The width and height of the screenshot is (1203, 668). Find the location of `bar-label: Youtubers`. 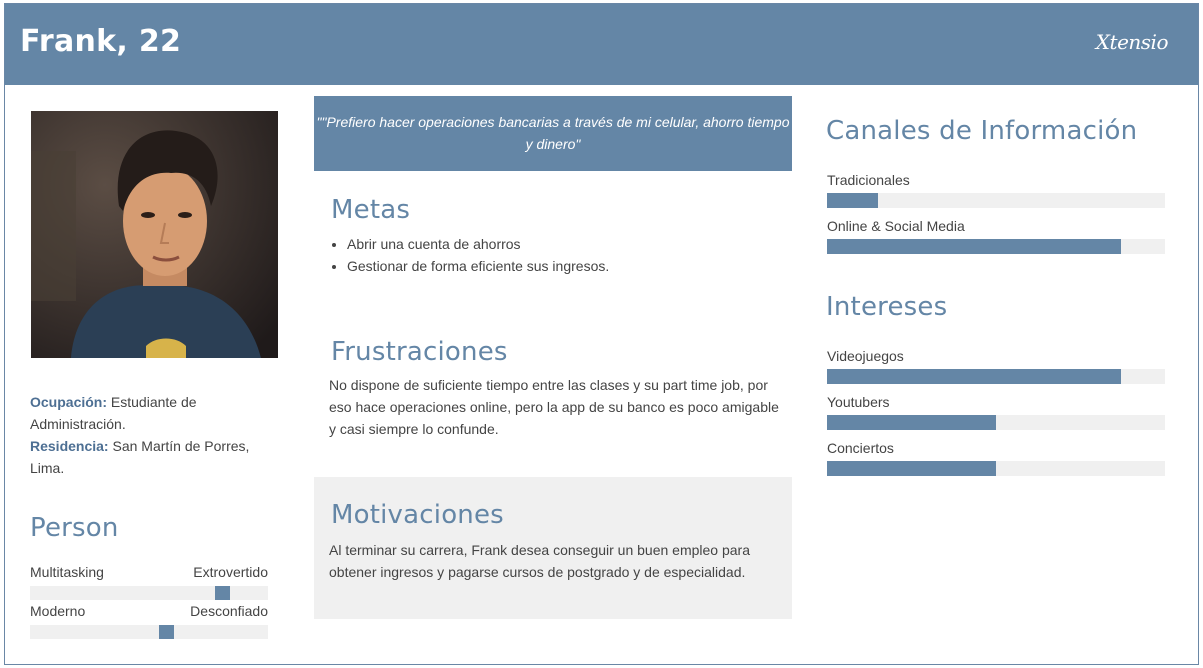

bar-label: Youtubers is located at coordinates (858, 402).